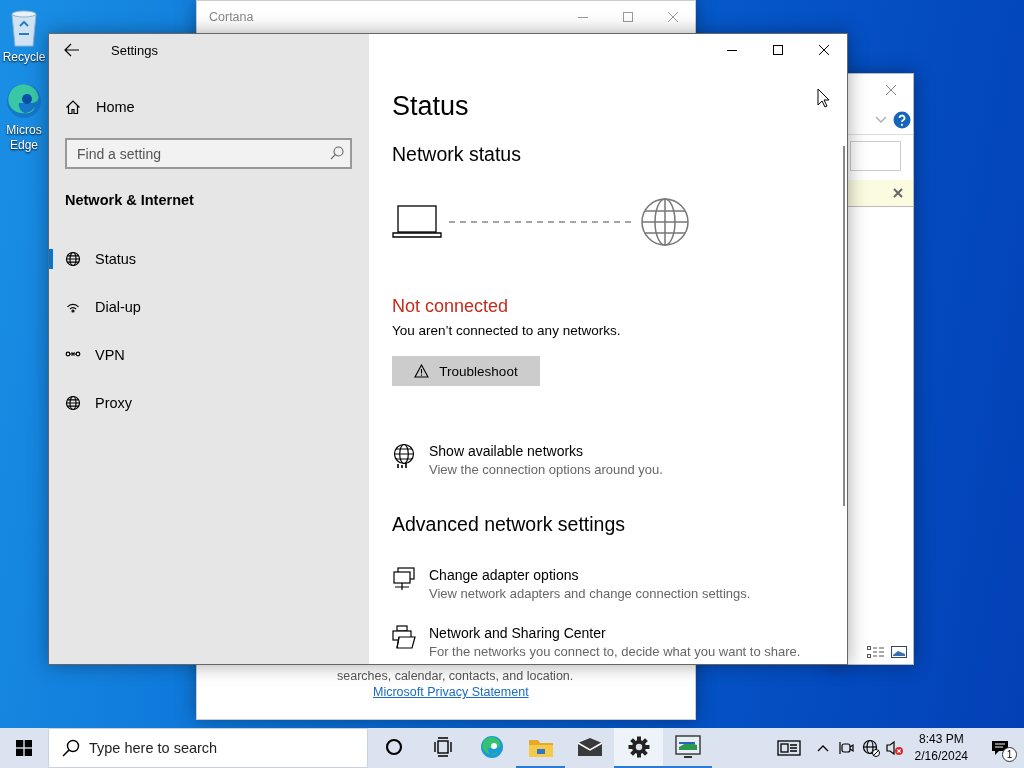 The height and width of the screenshot is (768, 1024). What do you see at coordinates (870, 748) in the screenshot?
I see `network-icon` at bounding box center [870, 748].